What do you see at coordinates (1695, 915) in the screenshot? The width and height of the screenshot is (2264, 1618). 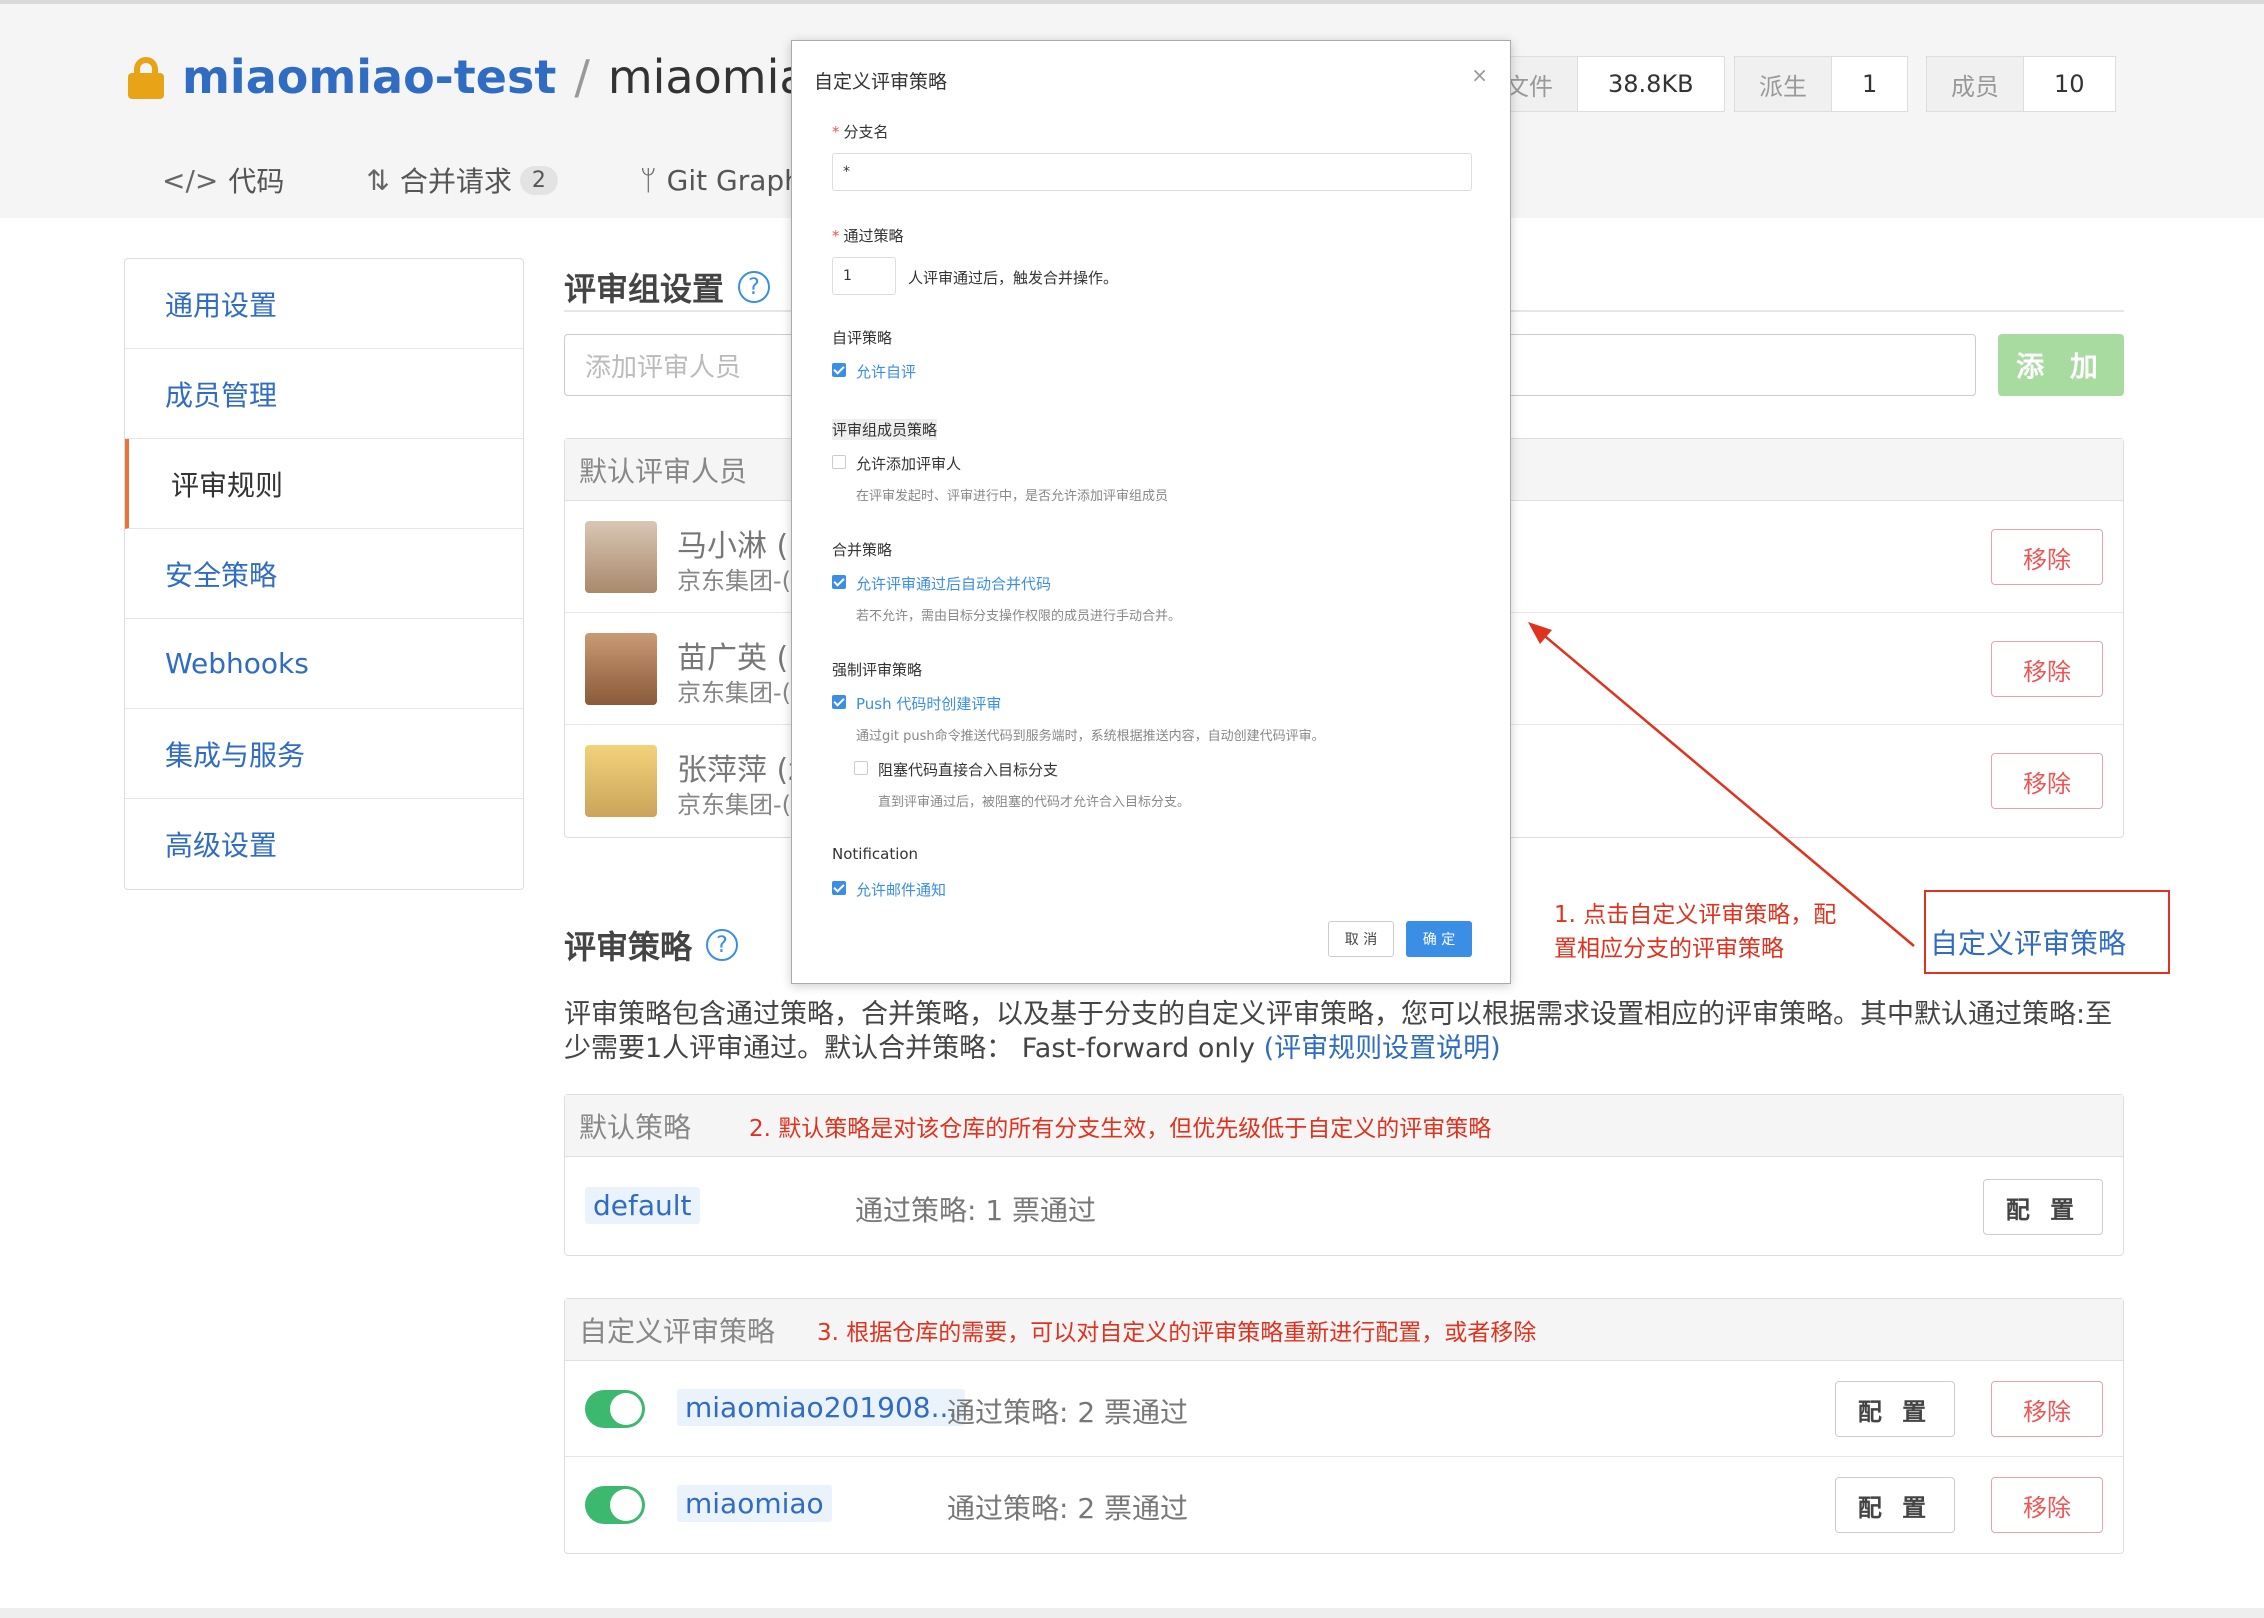 I see `annotation-step1-line1: 1. 点击自定义评审策略，配` at bounding box center [1695, 915].